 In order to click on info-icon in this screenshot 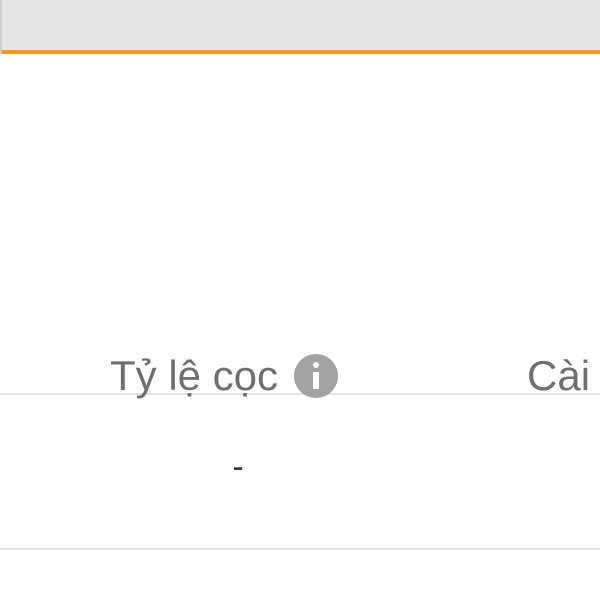, I will do `click(316, 376)`.